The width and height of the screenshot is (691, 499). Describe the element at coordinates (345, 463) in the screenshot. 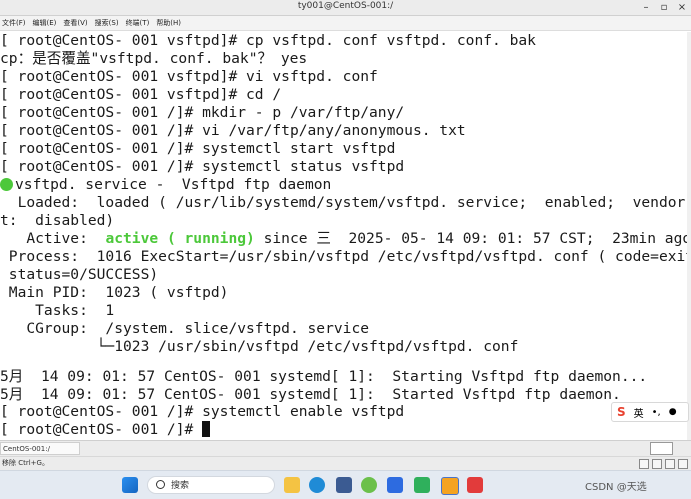

I see `status-bar: 移除 Ctrl+G。` at that location.